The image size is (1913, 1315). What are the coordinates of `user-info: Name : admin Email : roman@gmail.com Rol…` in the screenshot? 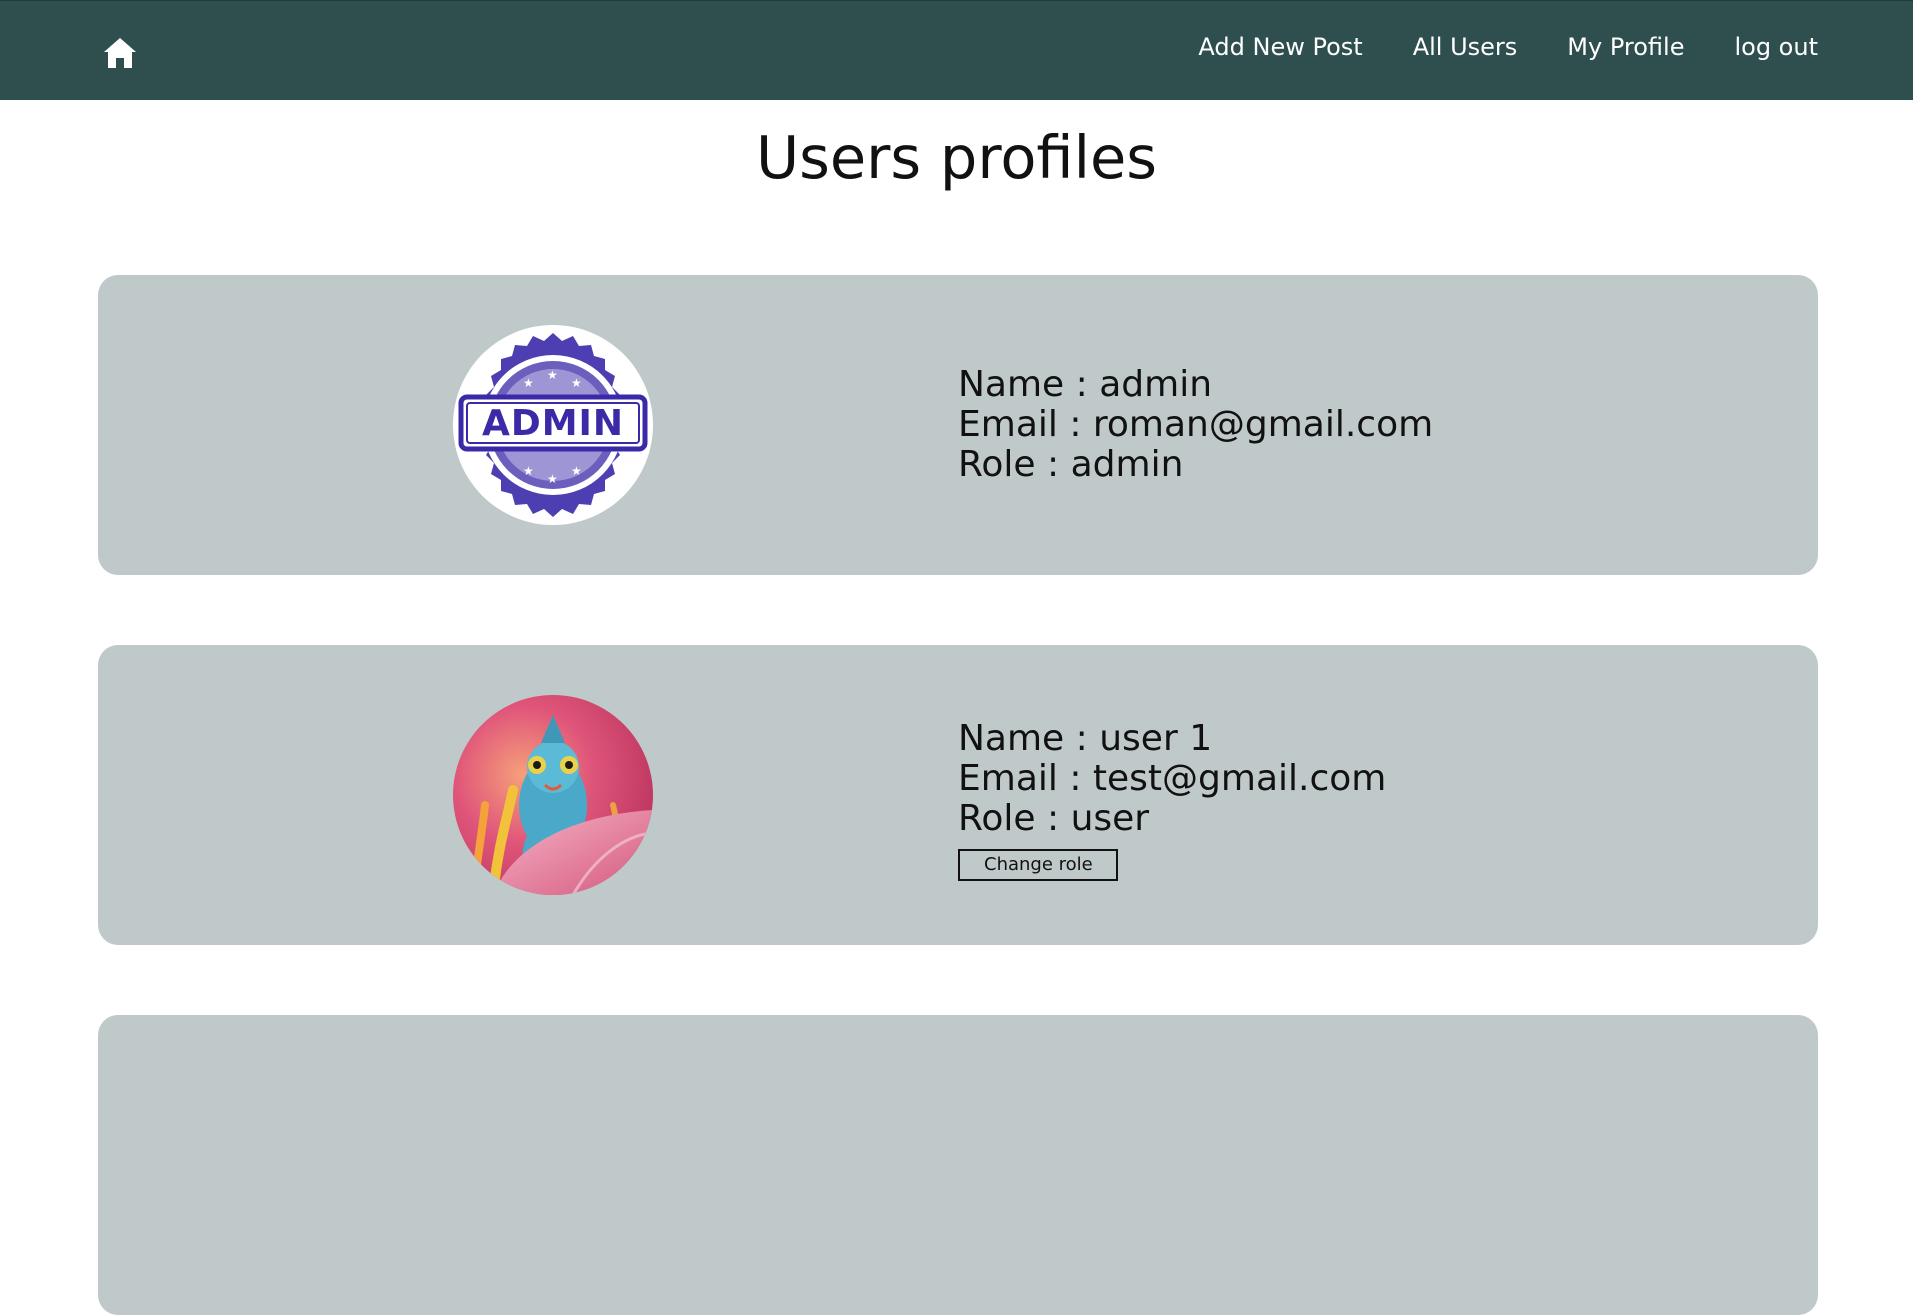 It's located at (1195, 425).